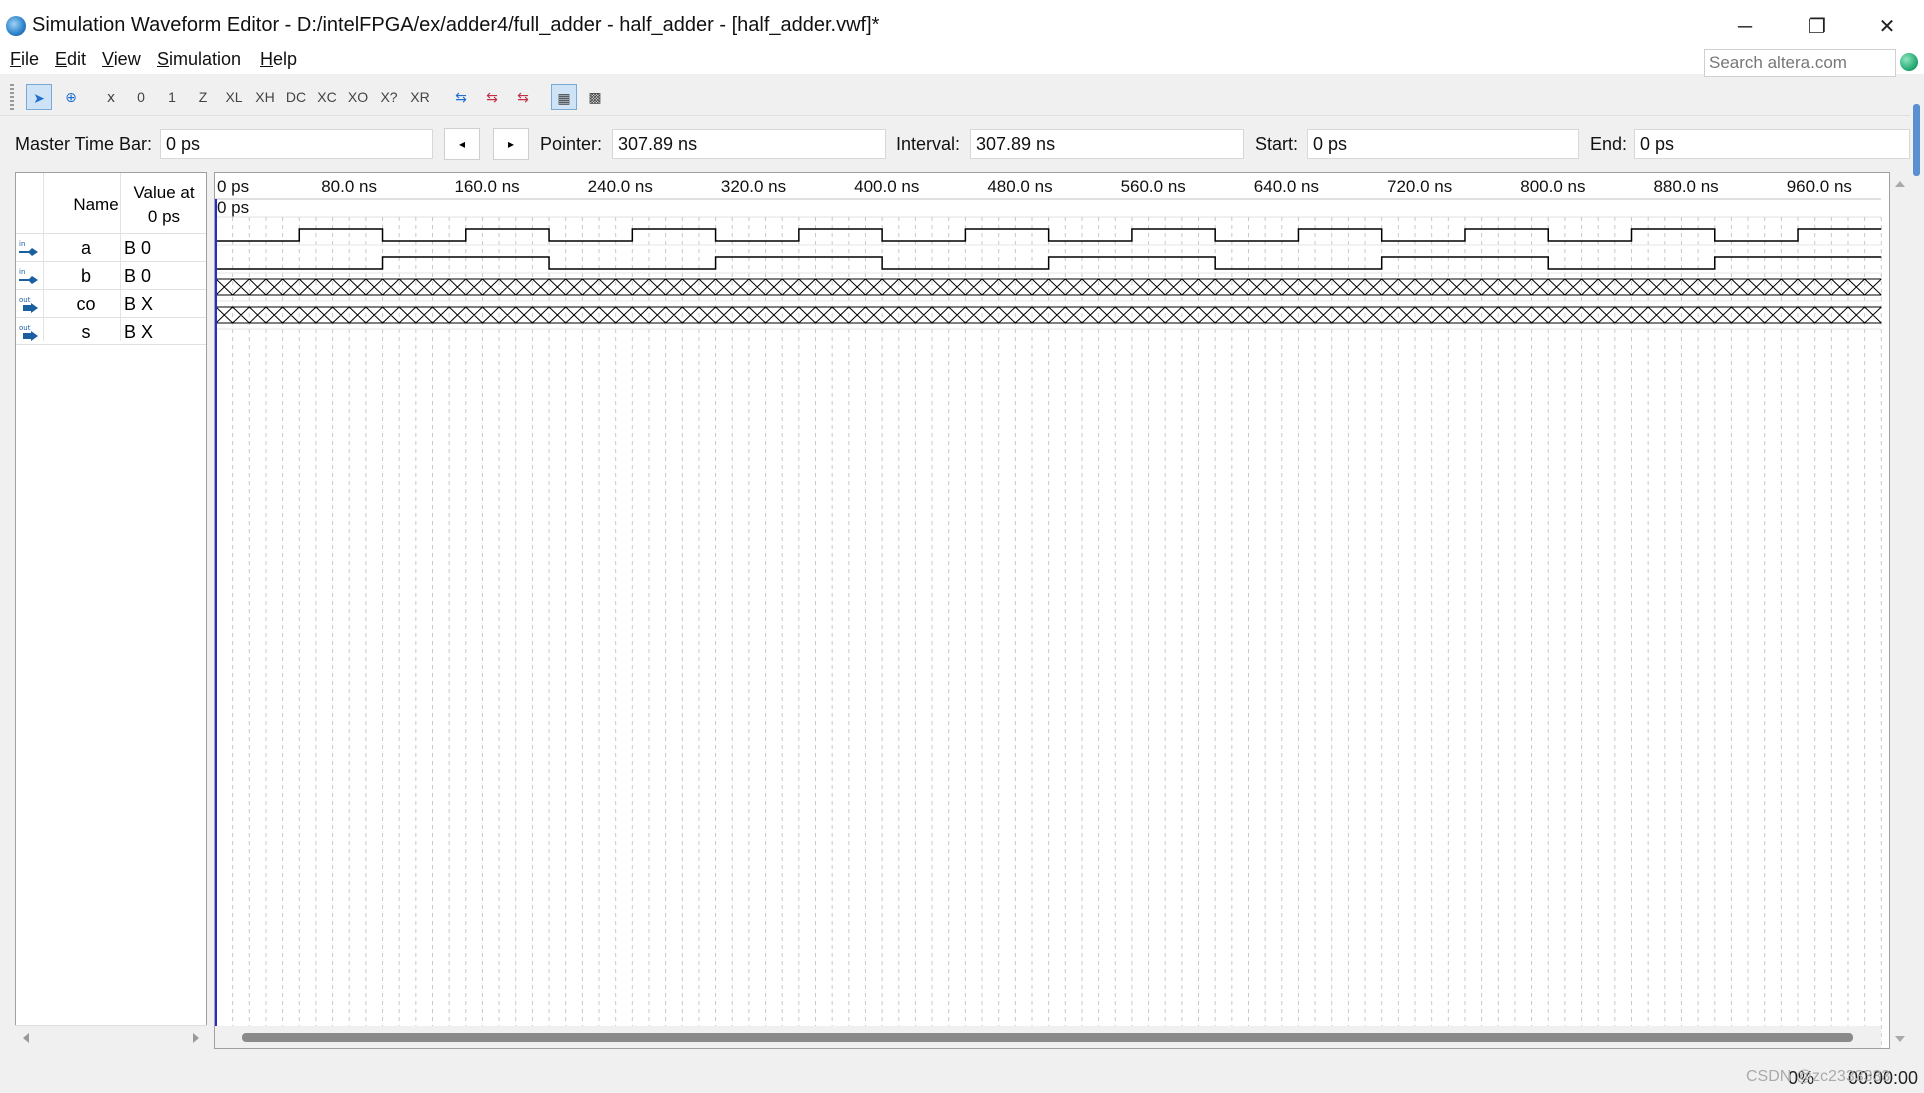  I want to click on prev-transition-button: ◂, so click(462, 144).